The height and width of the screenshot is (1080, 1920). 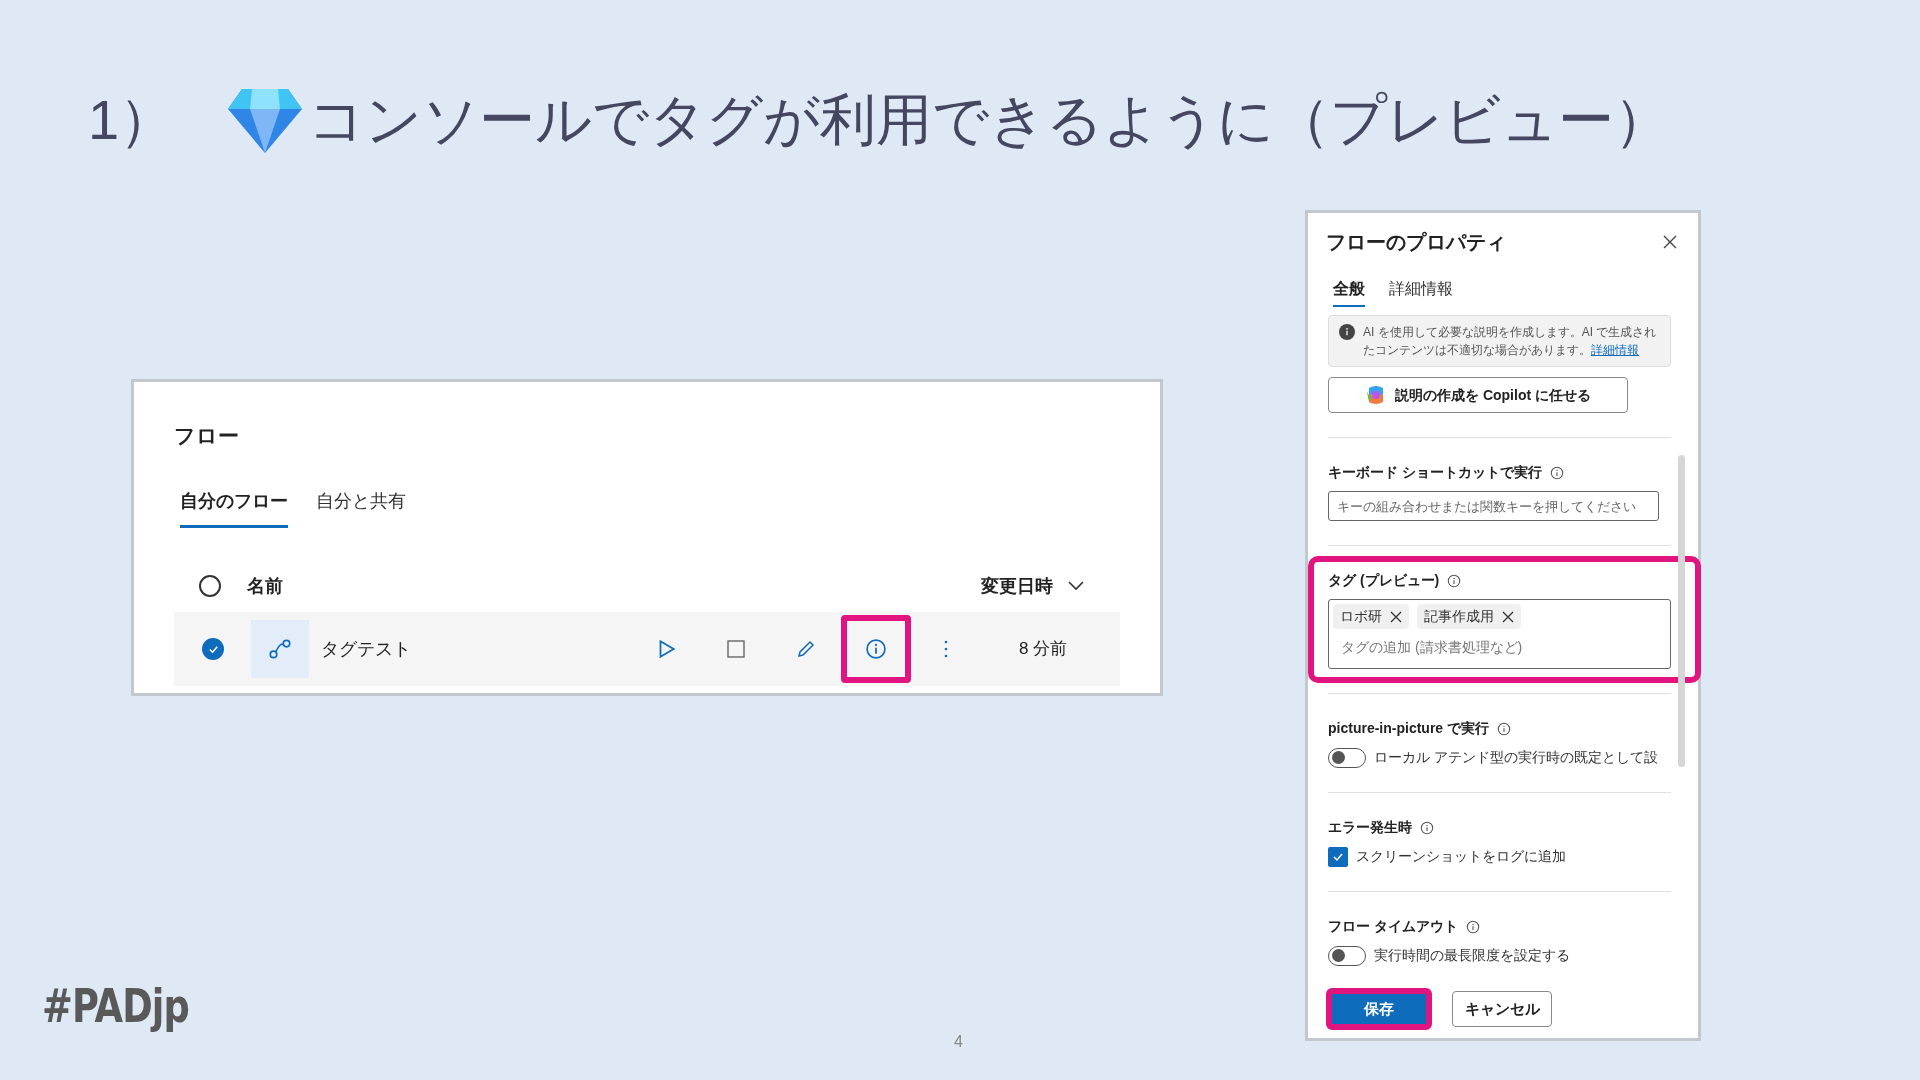 I want to click on field-label: picture-in-picture で実行, so click(x=1408, y=728).